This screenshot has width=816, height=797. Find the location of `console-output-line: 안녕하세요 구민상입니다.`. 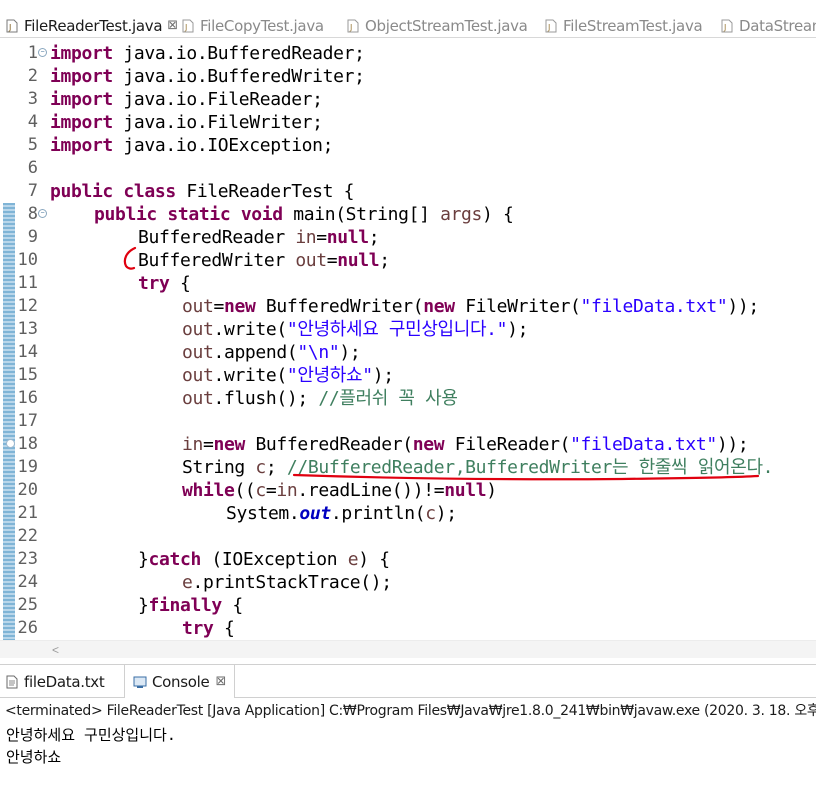

console-output-line: 안녕하세요 구민상입니다. is located at coordinates (91, 735).